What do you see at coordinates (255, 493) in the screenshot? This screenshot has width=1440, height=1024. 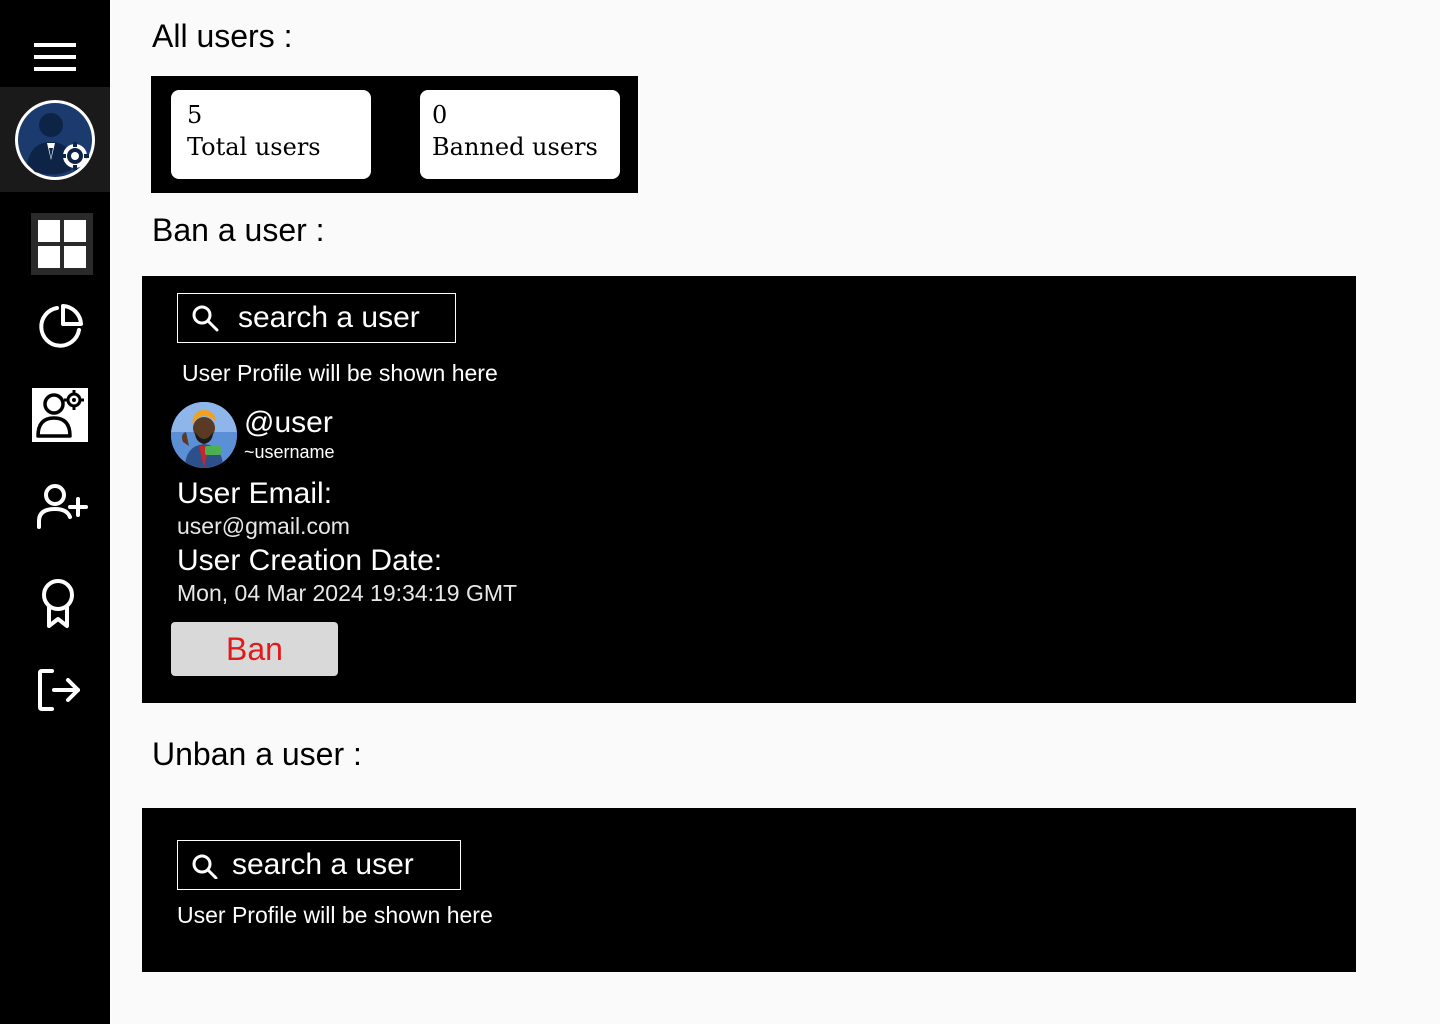 I see `email-label: User Email:` at bounding box center [255, 493].